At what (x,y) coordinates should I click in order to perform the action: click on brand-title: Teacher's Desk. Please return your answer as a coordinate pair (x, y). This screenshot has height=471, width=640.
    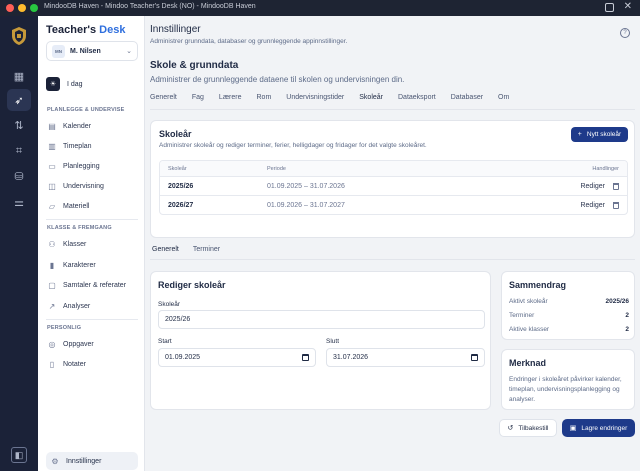
    Looking at the image, I should click on (85, 30).